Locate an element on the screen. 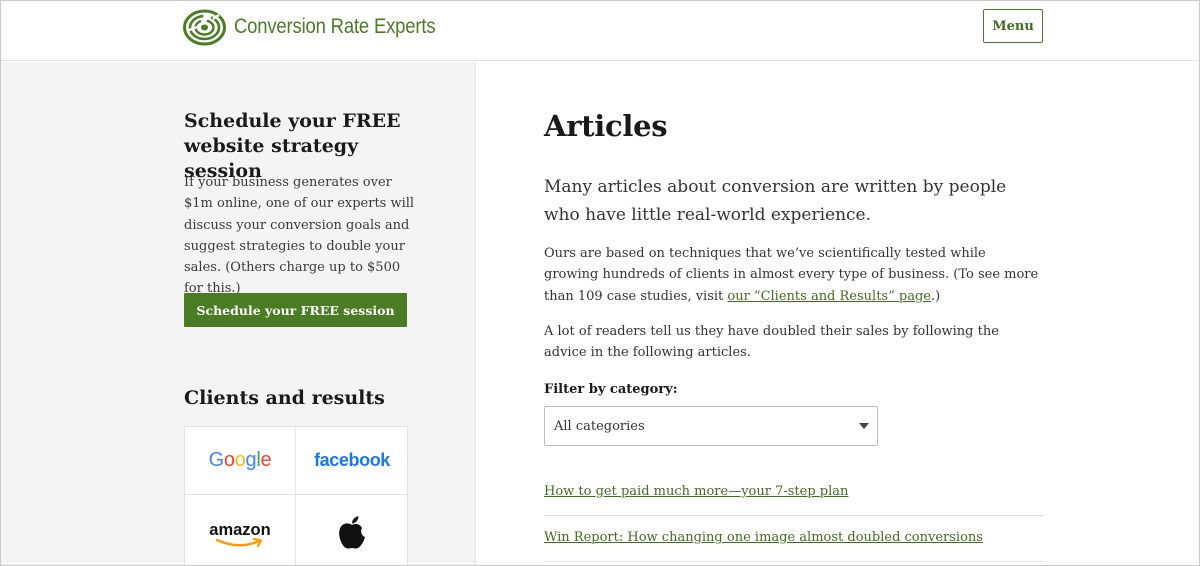 This screenshot has width=1200, height=566. menu-button: Menu is located at coordinates (1013, 26).